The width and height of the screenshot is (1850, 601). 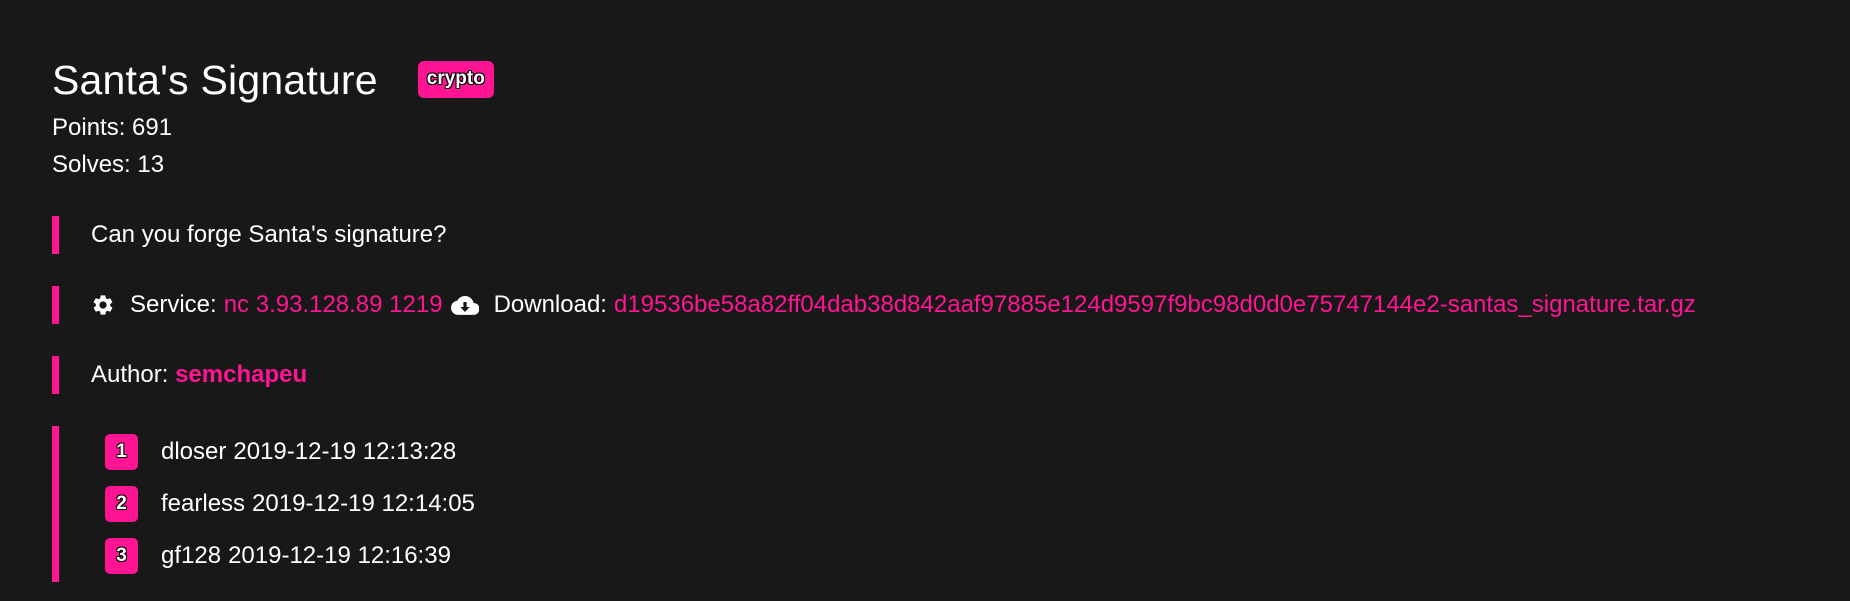 What do you see at coordinates (121, 504) in the screenshot?
I see `rank-badge: 2` at bounding box center [121, 504].